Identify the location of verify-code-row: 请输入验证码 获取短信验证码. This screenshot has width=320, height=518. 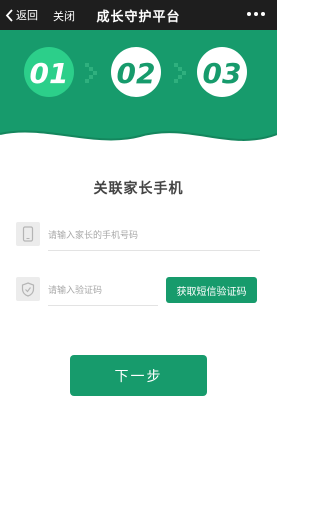
(138, 291).